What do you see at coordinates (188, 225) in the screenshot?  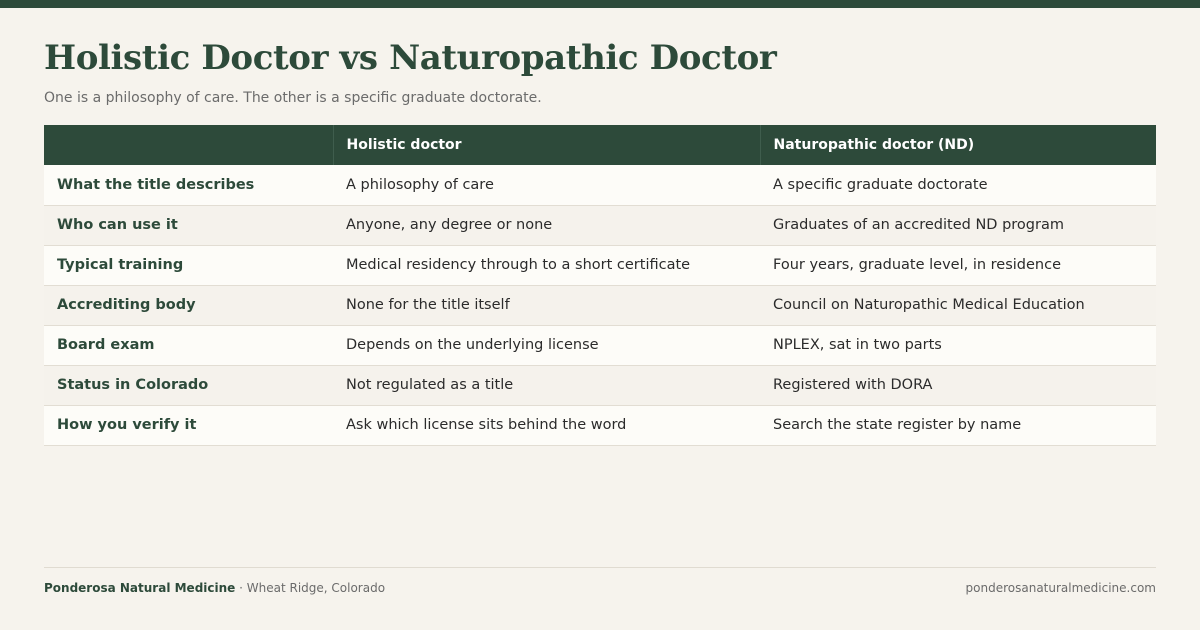 I see `row-label: Who can use it` at bounding box center [188, 225].